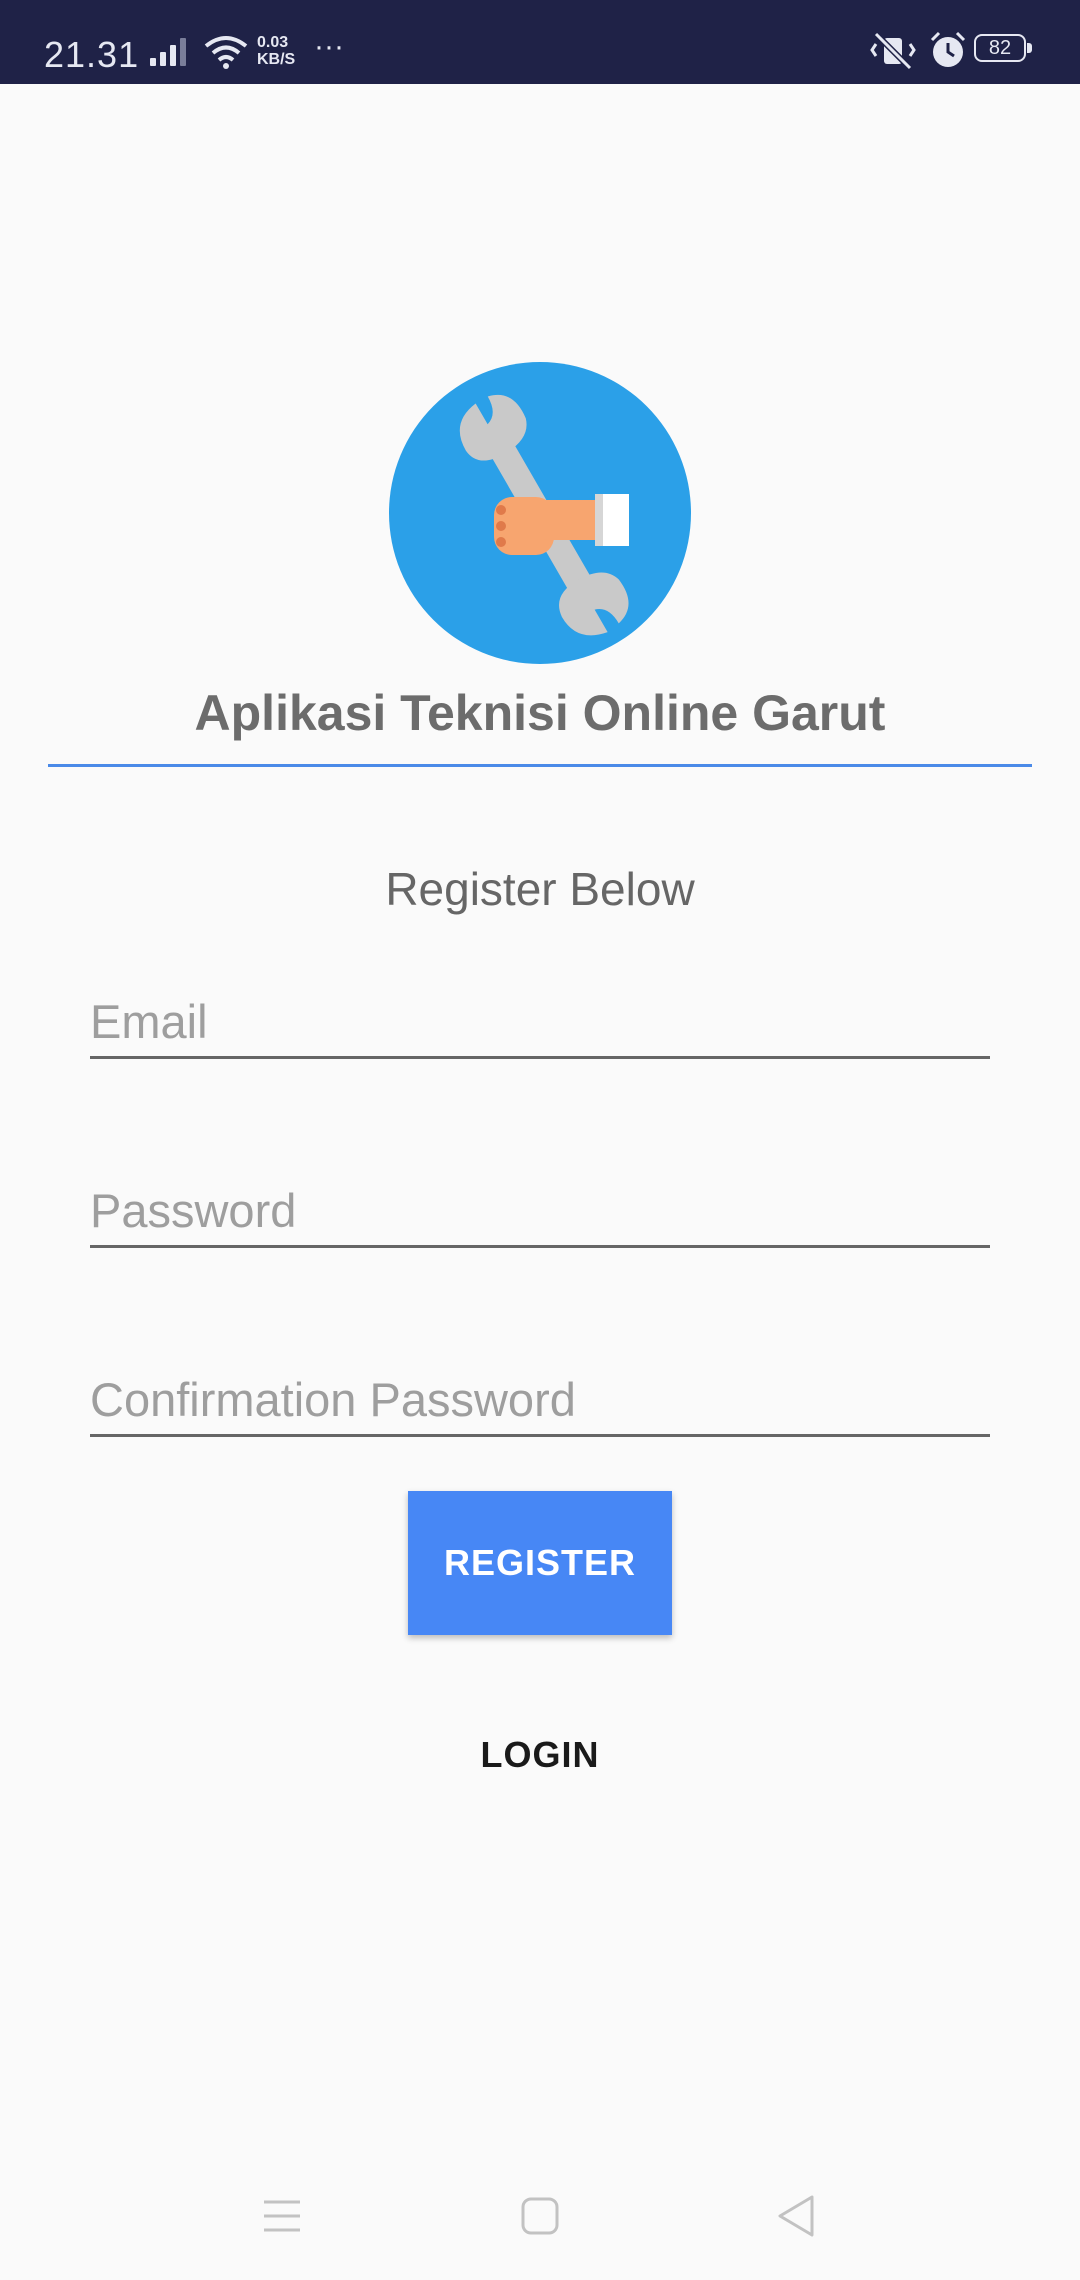  Describe the element at coordinates (540, 713) in the screenshot. I see `app-title: Aplikasi Teknisi Online Garut` at that location.